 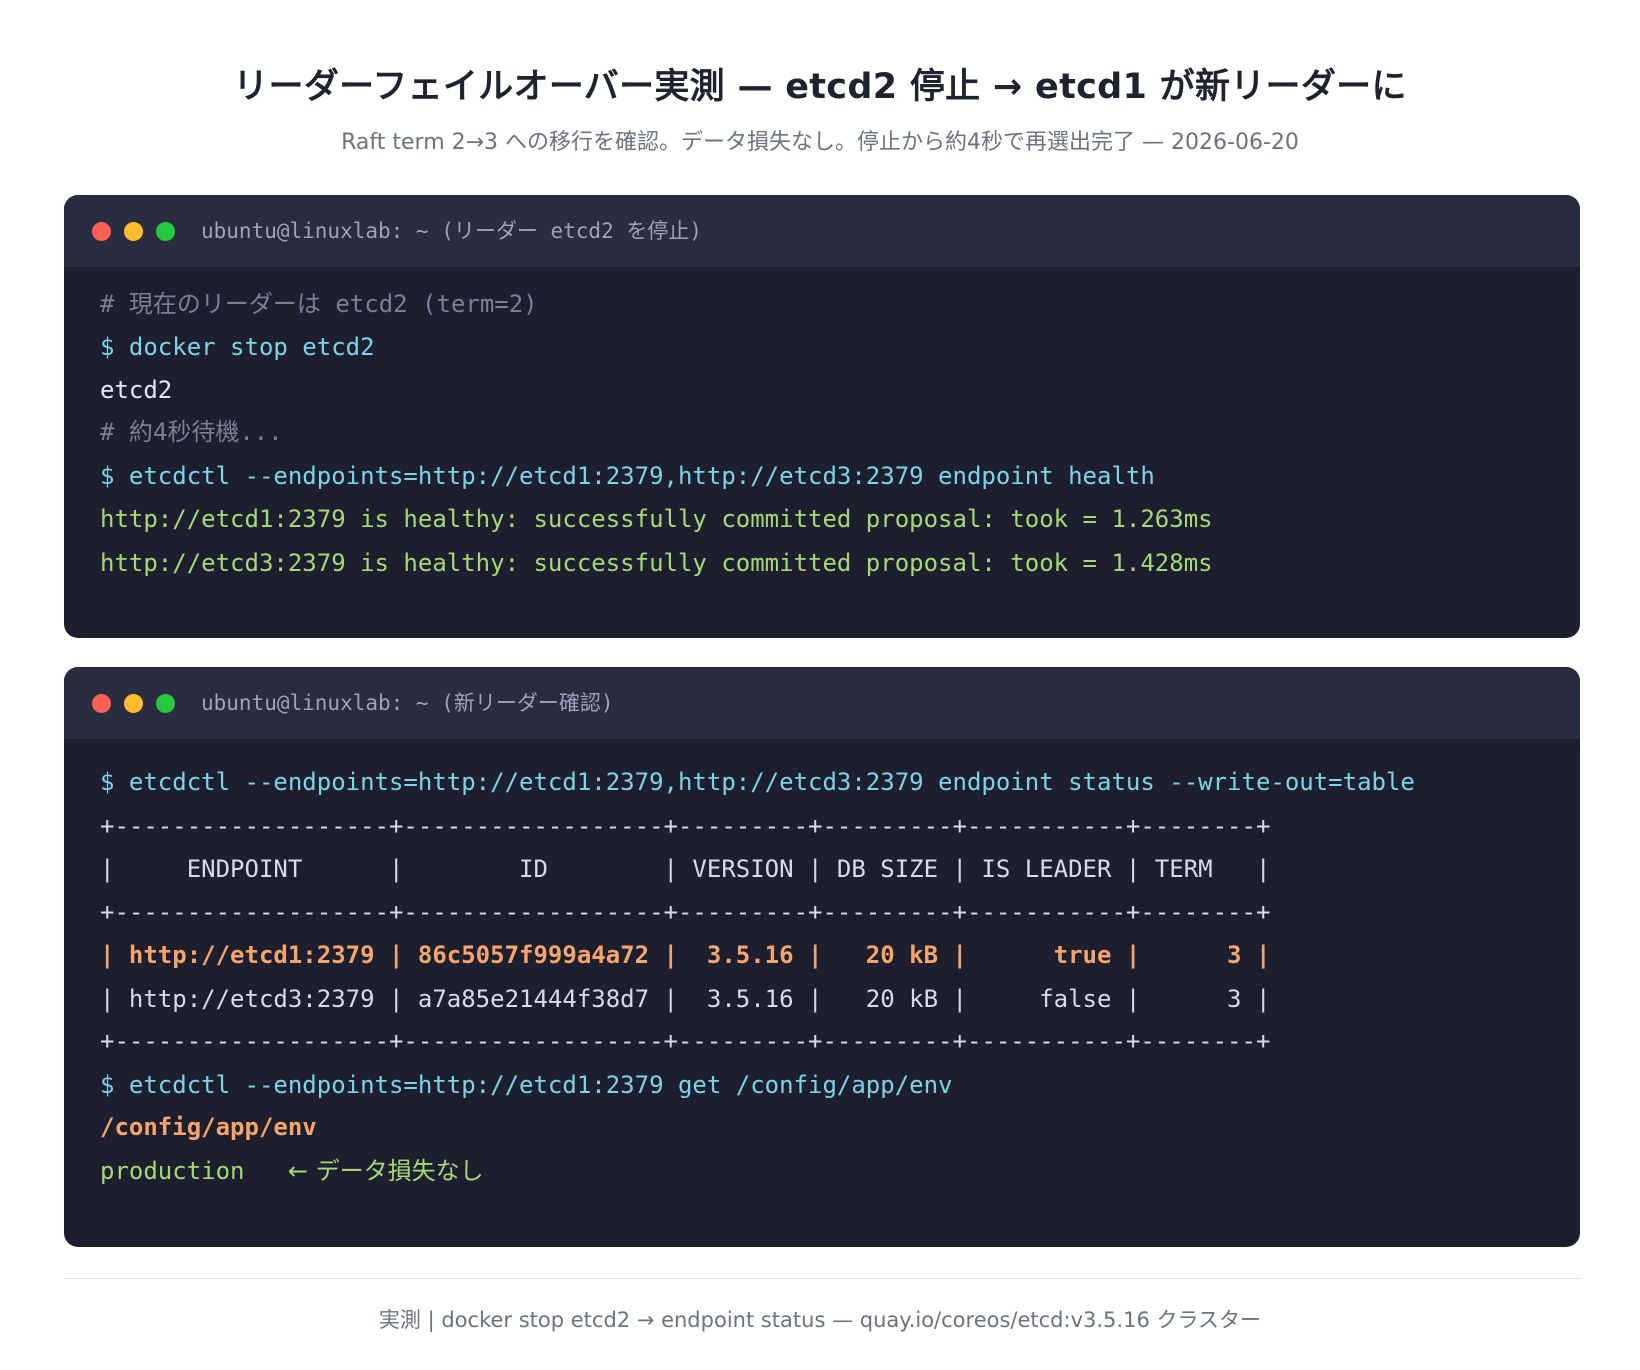 I want to click on value-output-line: production ← データ損失なし, so click(x=292, y=1171).